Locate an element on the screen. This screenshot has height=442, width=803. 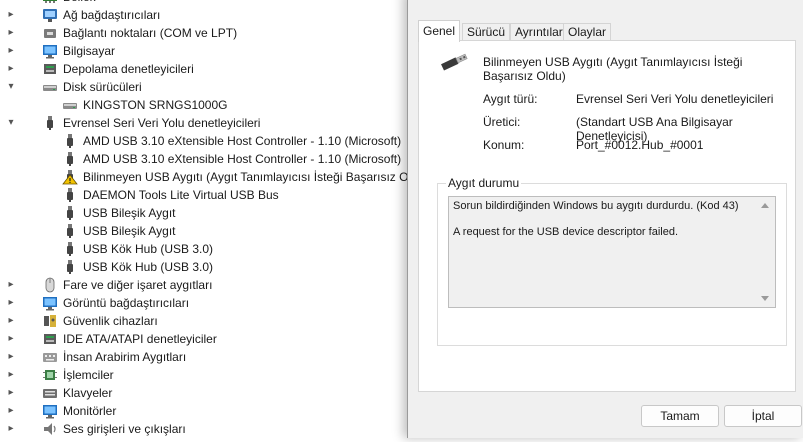
tree-item: ▸ İnsan Arabirim Aygıtları is located at coordinates (210, 357).